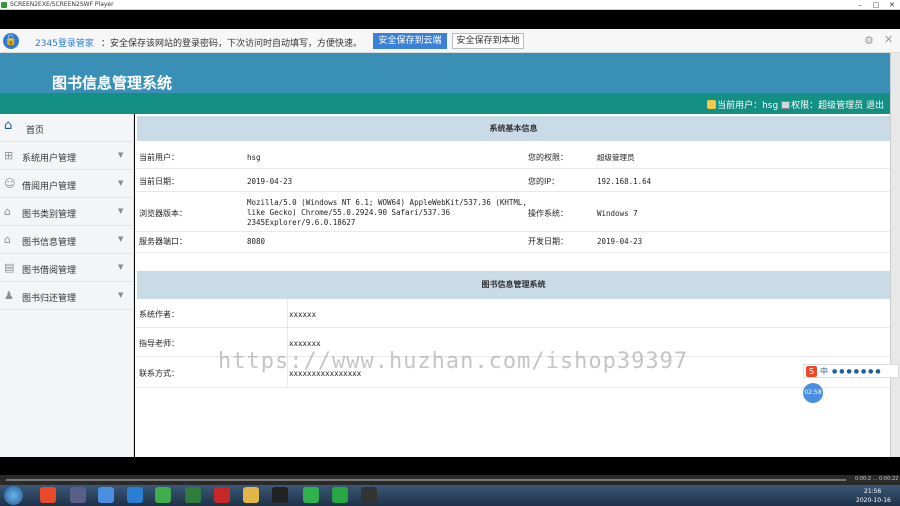 Image resolution: width=900 pixels, height=506 pixels. Describe the element at coordinates (869, 40) in the screenshot. I see `gear-icon: ⚙` at that location.